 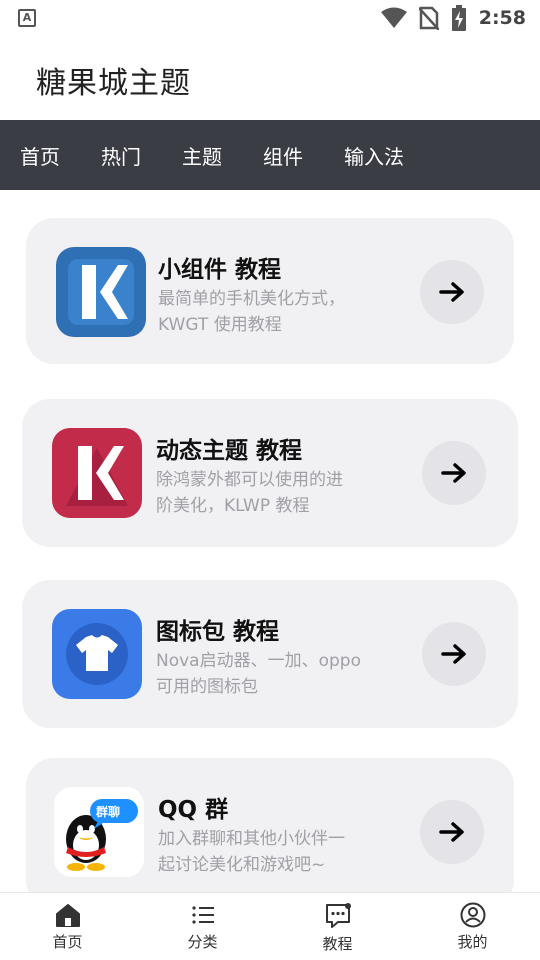 I want to click on card-title: QQ 群, so click(x=193, y=810).